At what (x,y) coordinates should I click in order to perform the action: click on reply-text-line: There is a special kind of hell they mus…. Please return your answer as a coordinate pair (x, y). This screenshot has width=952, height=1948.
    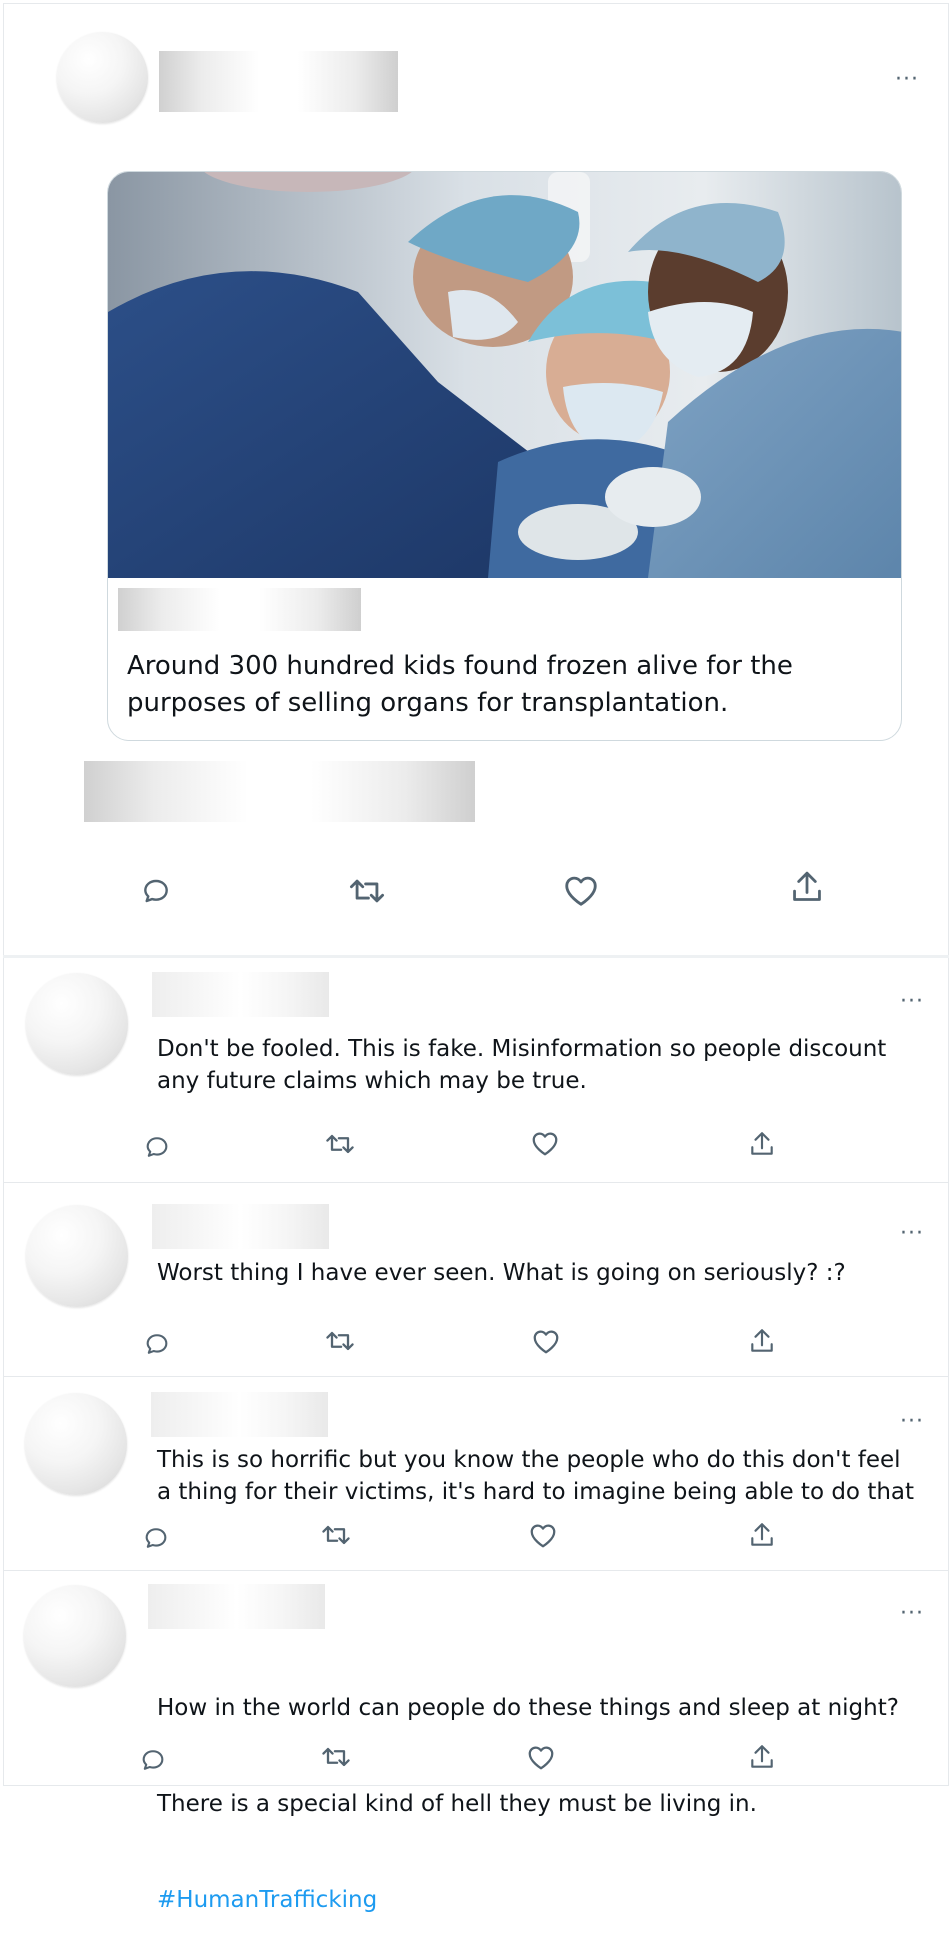
    Looking at the image, I should click on (457, 1804).